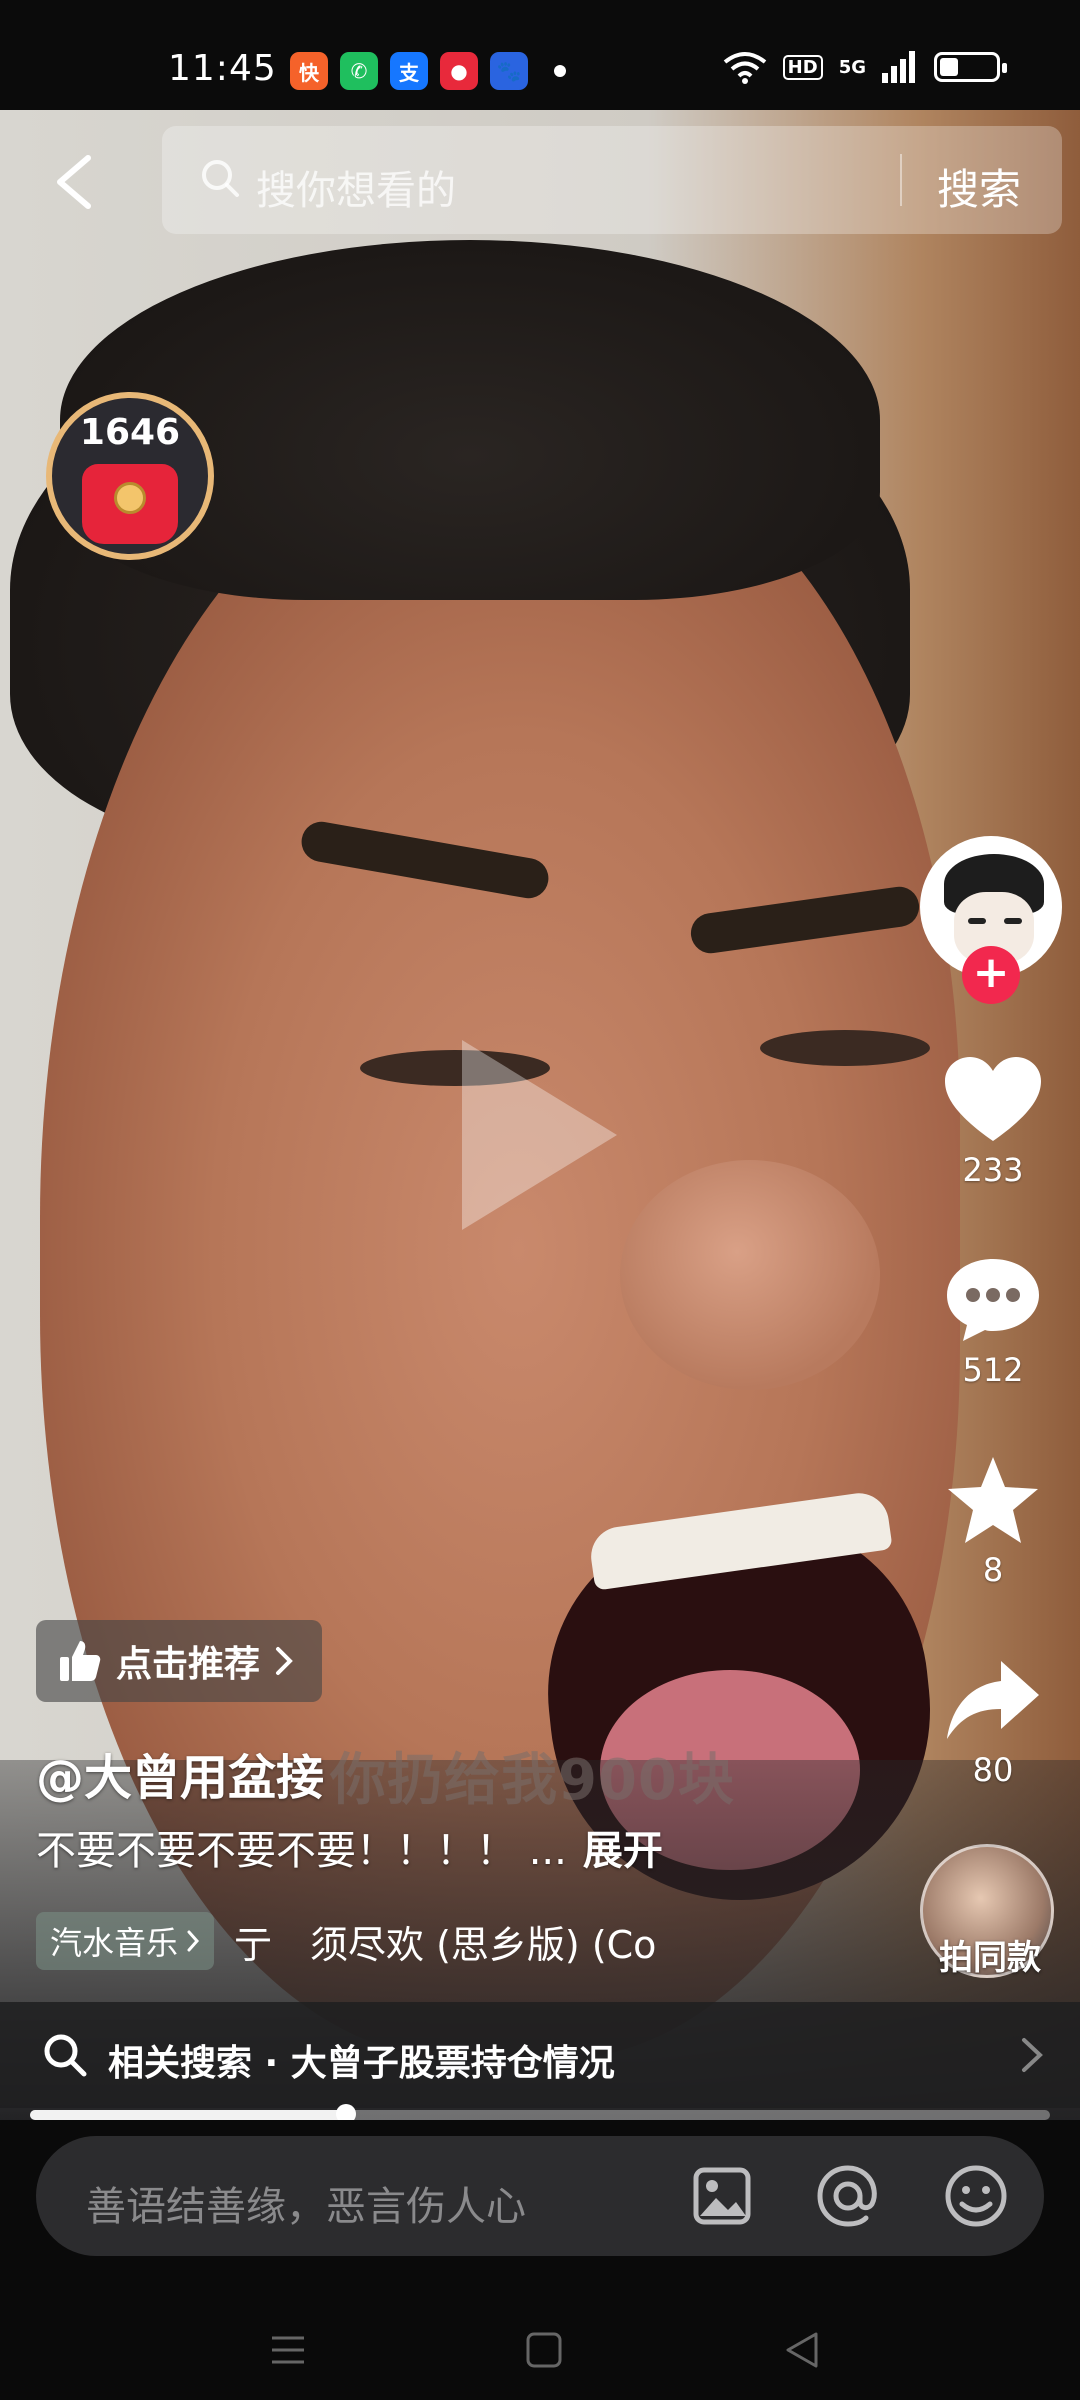 Image resolution: width=1080 pixels, height=2400 pixels. What do you see at coordinates (990, 1954) in the screenshot?
I see `same-style-label: 拍同款` at bounding box center [990, 1954].